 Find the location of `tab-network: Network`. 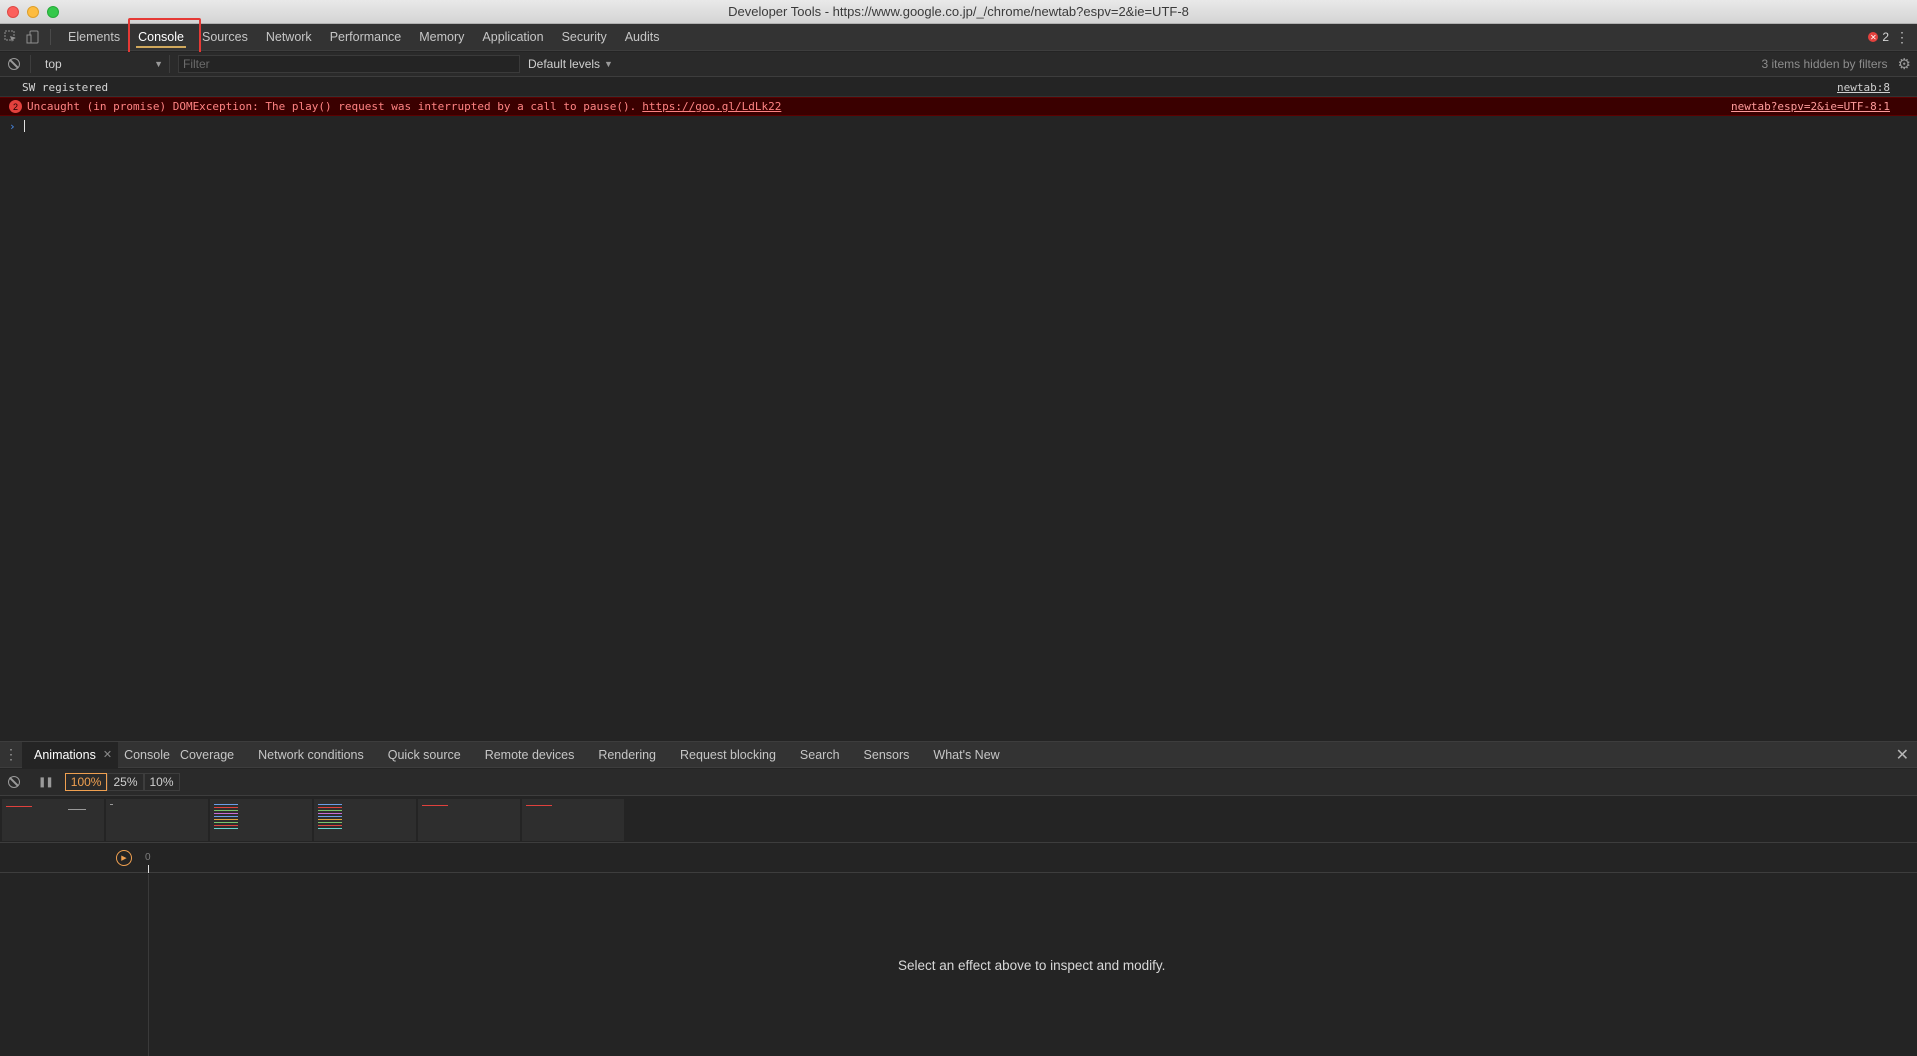

tab-network: Network is located at coordinates (289, 37).